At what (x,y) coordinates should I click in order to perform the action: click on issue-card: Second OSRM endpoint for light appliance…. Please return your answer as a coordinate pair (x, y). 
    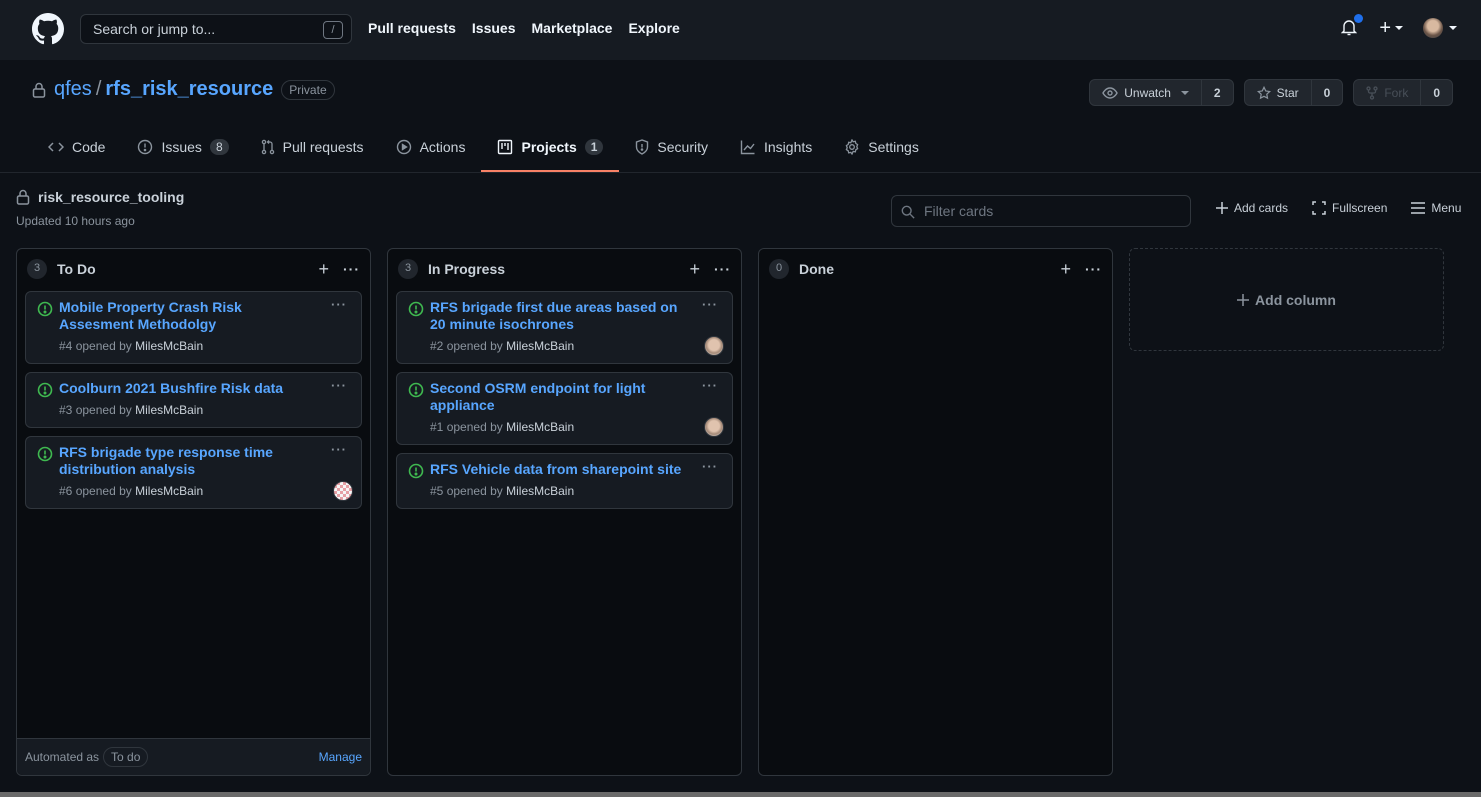
    Looking at the image, I should click on (564, 408).